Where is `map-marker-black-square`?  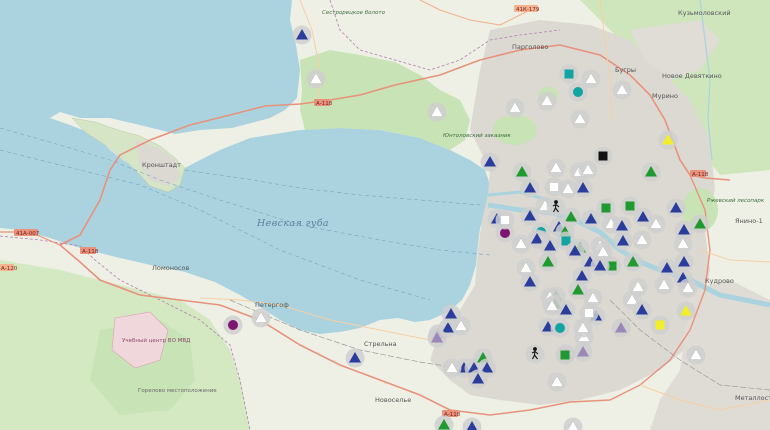 map-marker-black-square is located at coordinates (603, 156).